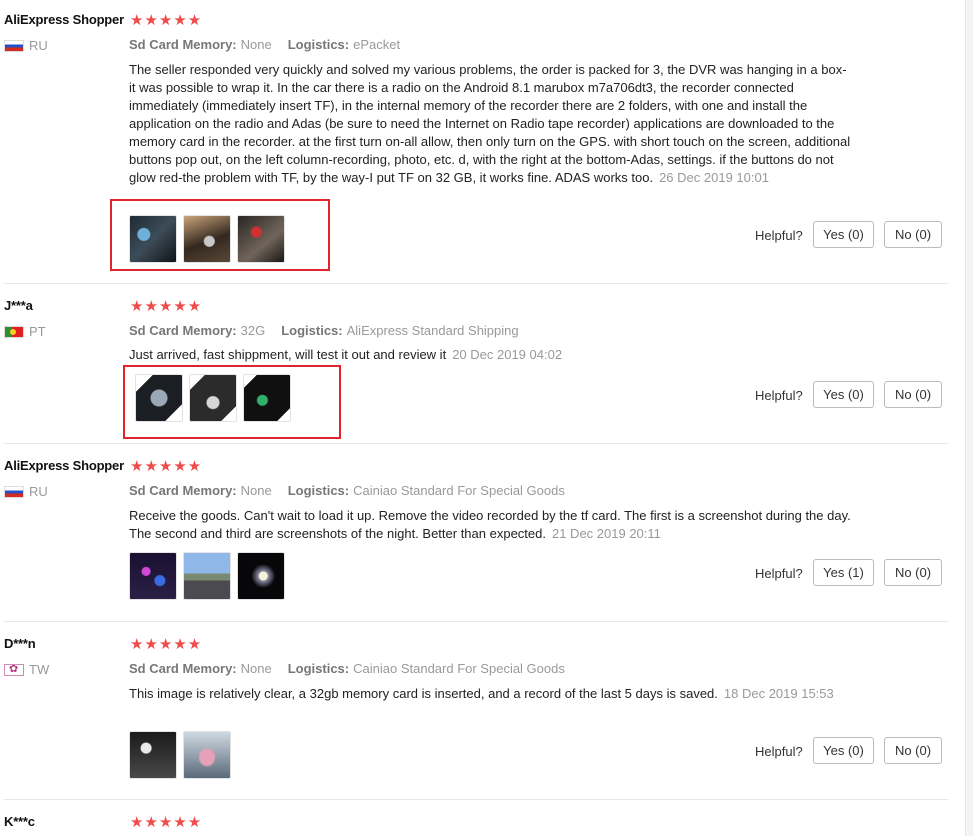  I want to click on order-attributes: Sd Card Memory: None Logistics: ePacket, so click(264, 44).